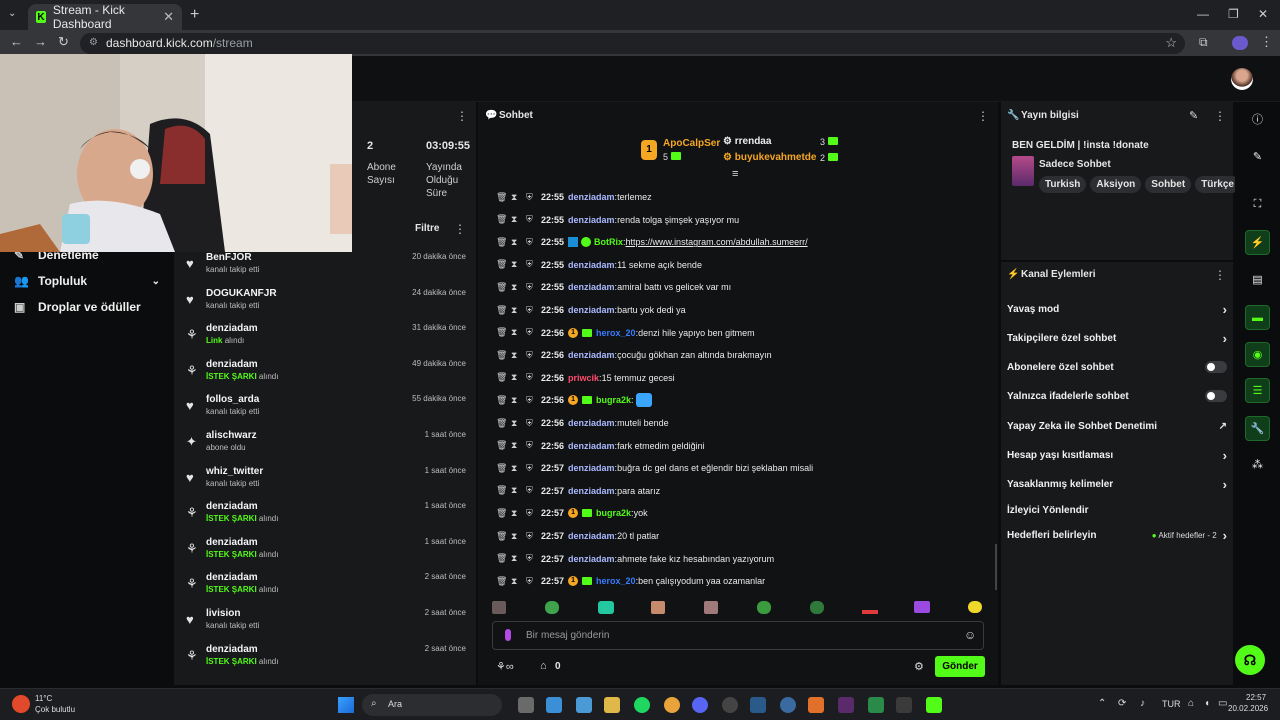  Describe the element at coordinates (870, 612) in the screenshot. I see `emote-8-icon` at that location.